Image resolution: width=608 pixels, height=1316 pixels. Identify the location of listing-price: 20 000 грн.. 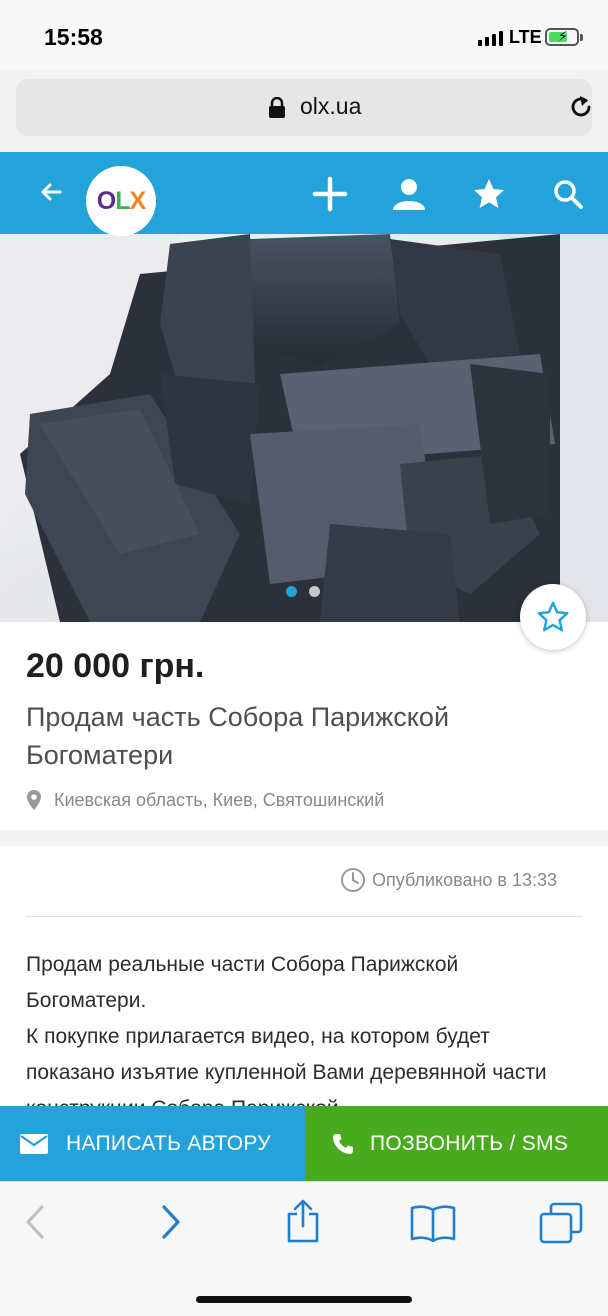
(115, 666).